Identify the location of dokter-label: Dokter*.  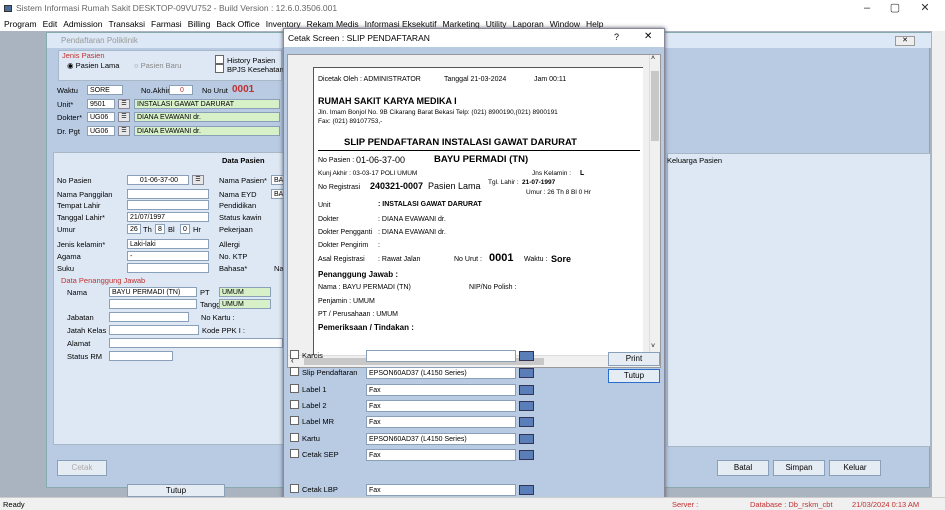
(70, 117).